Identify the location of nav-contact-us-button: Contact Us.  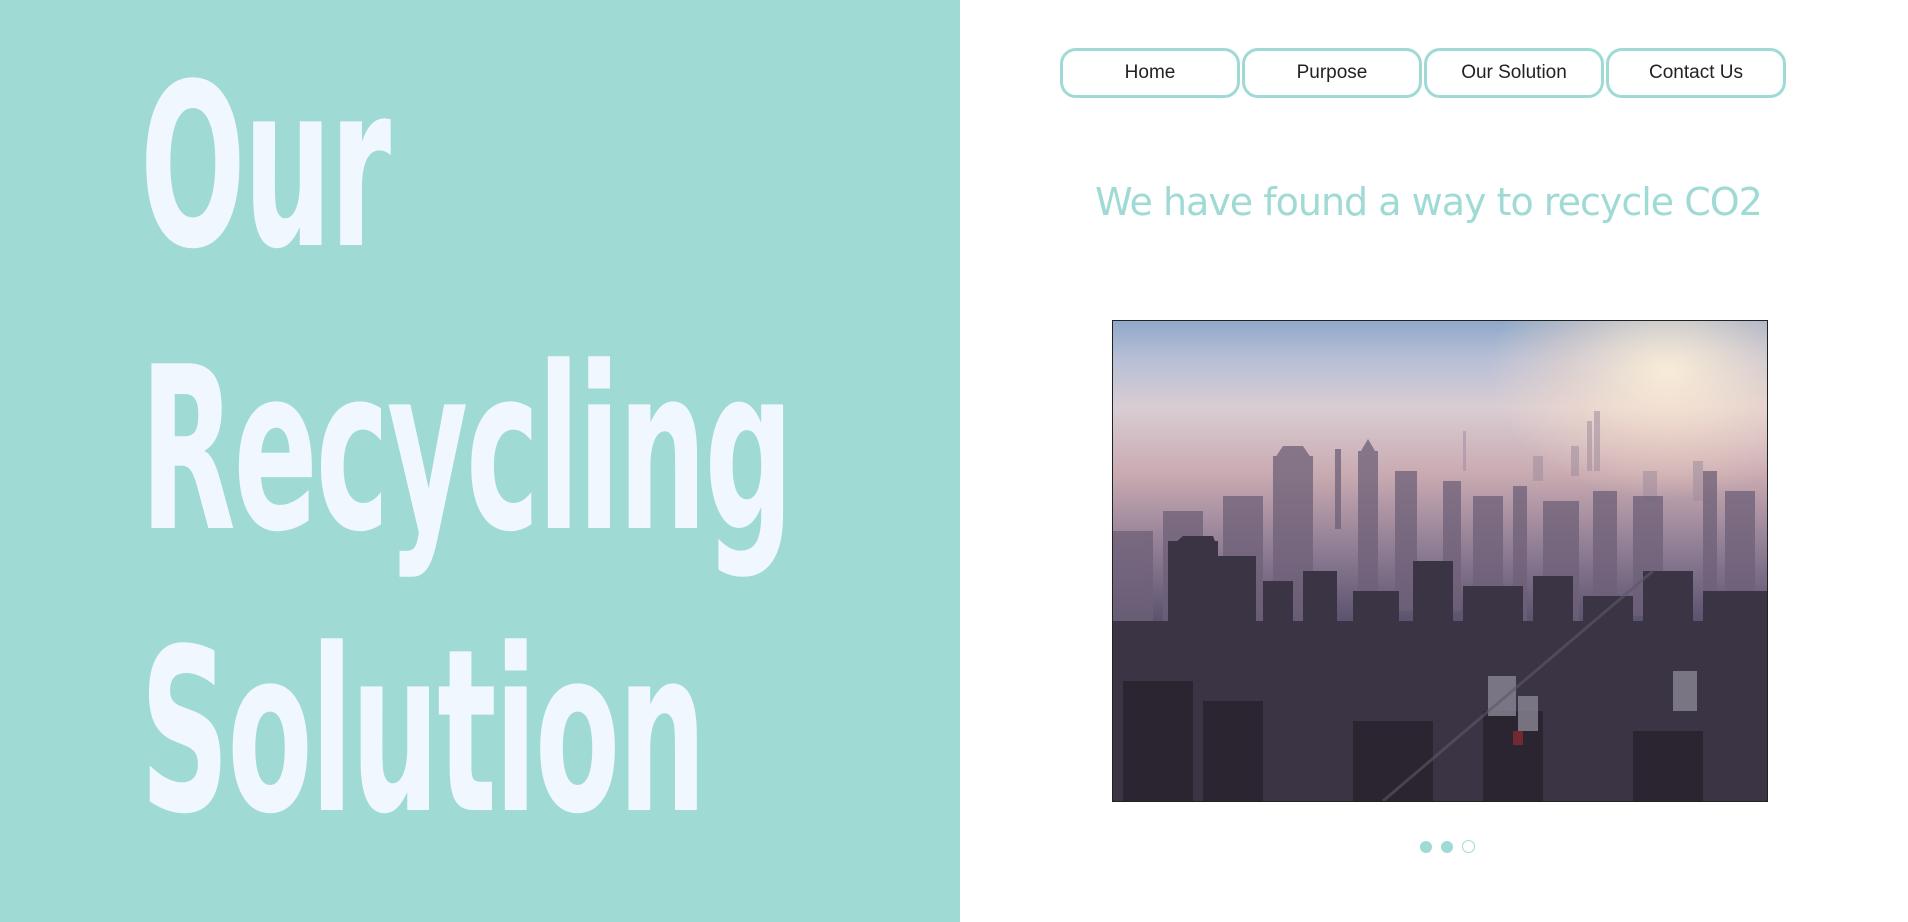
(1696, 73).